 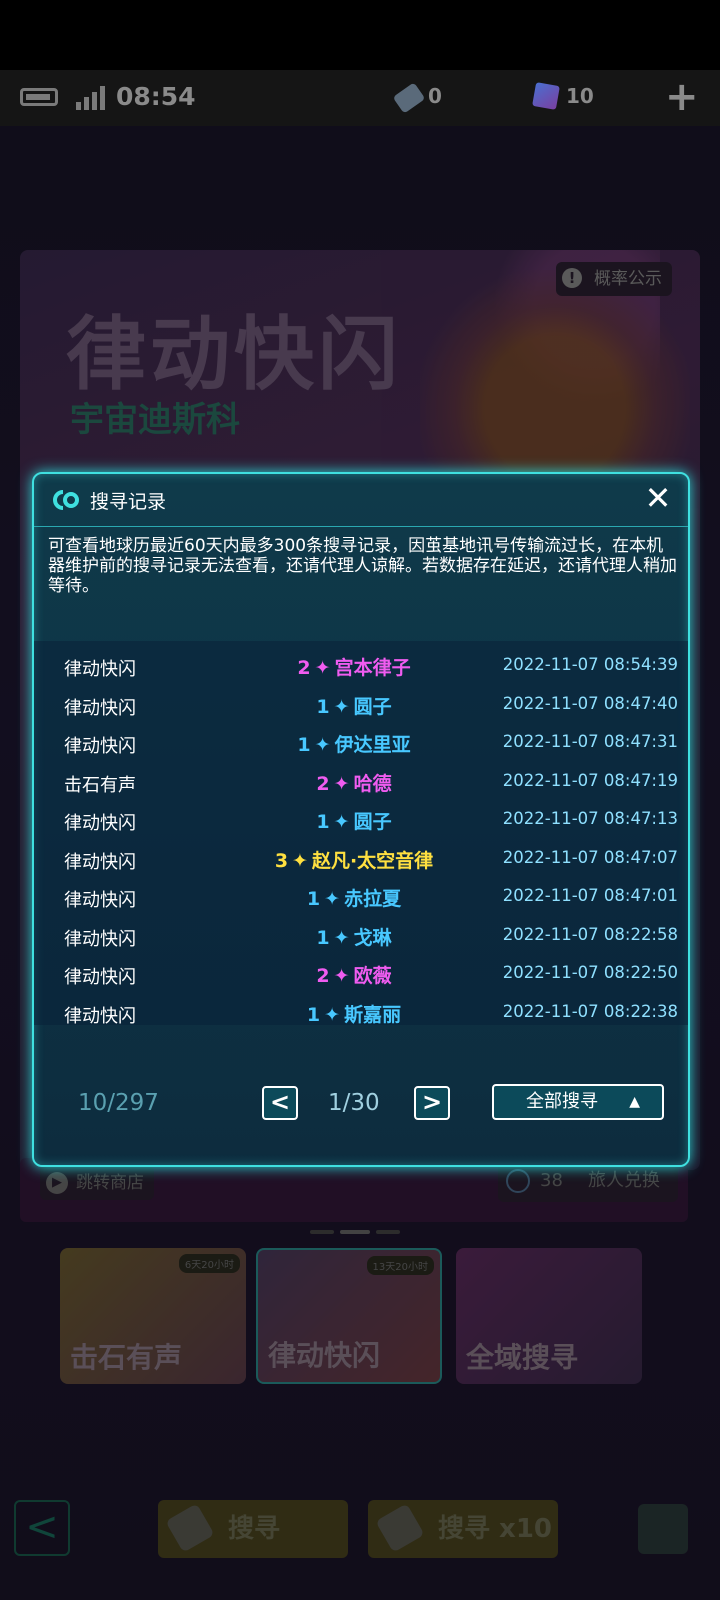 What do you see at coordinates (546, 96) in the screenshot?
I see `gem-icon` at bounding box center [546, 96].